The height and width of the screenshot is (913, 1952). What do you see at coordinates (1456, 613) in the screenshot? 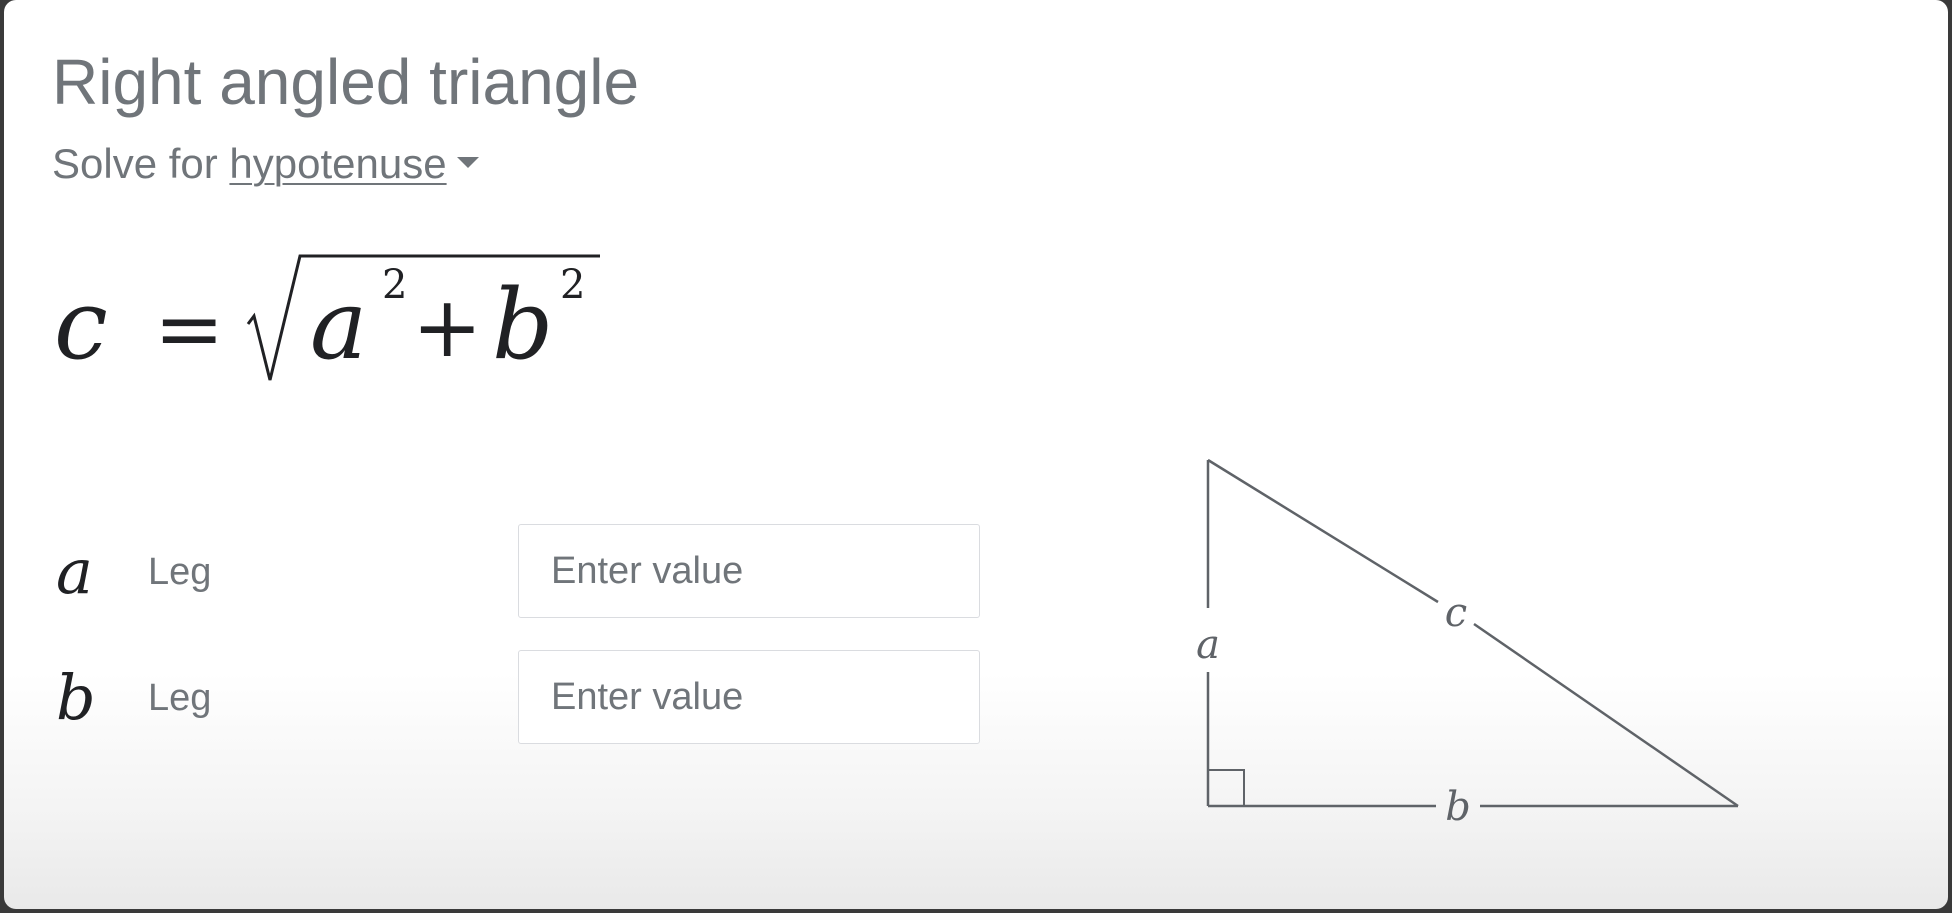
I see `side-c-label: c` at bounding box center [1456, 613].